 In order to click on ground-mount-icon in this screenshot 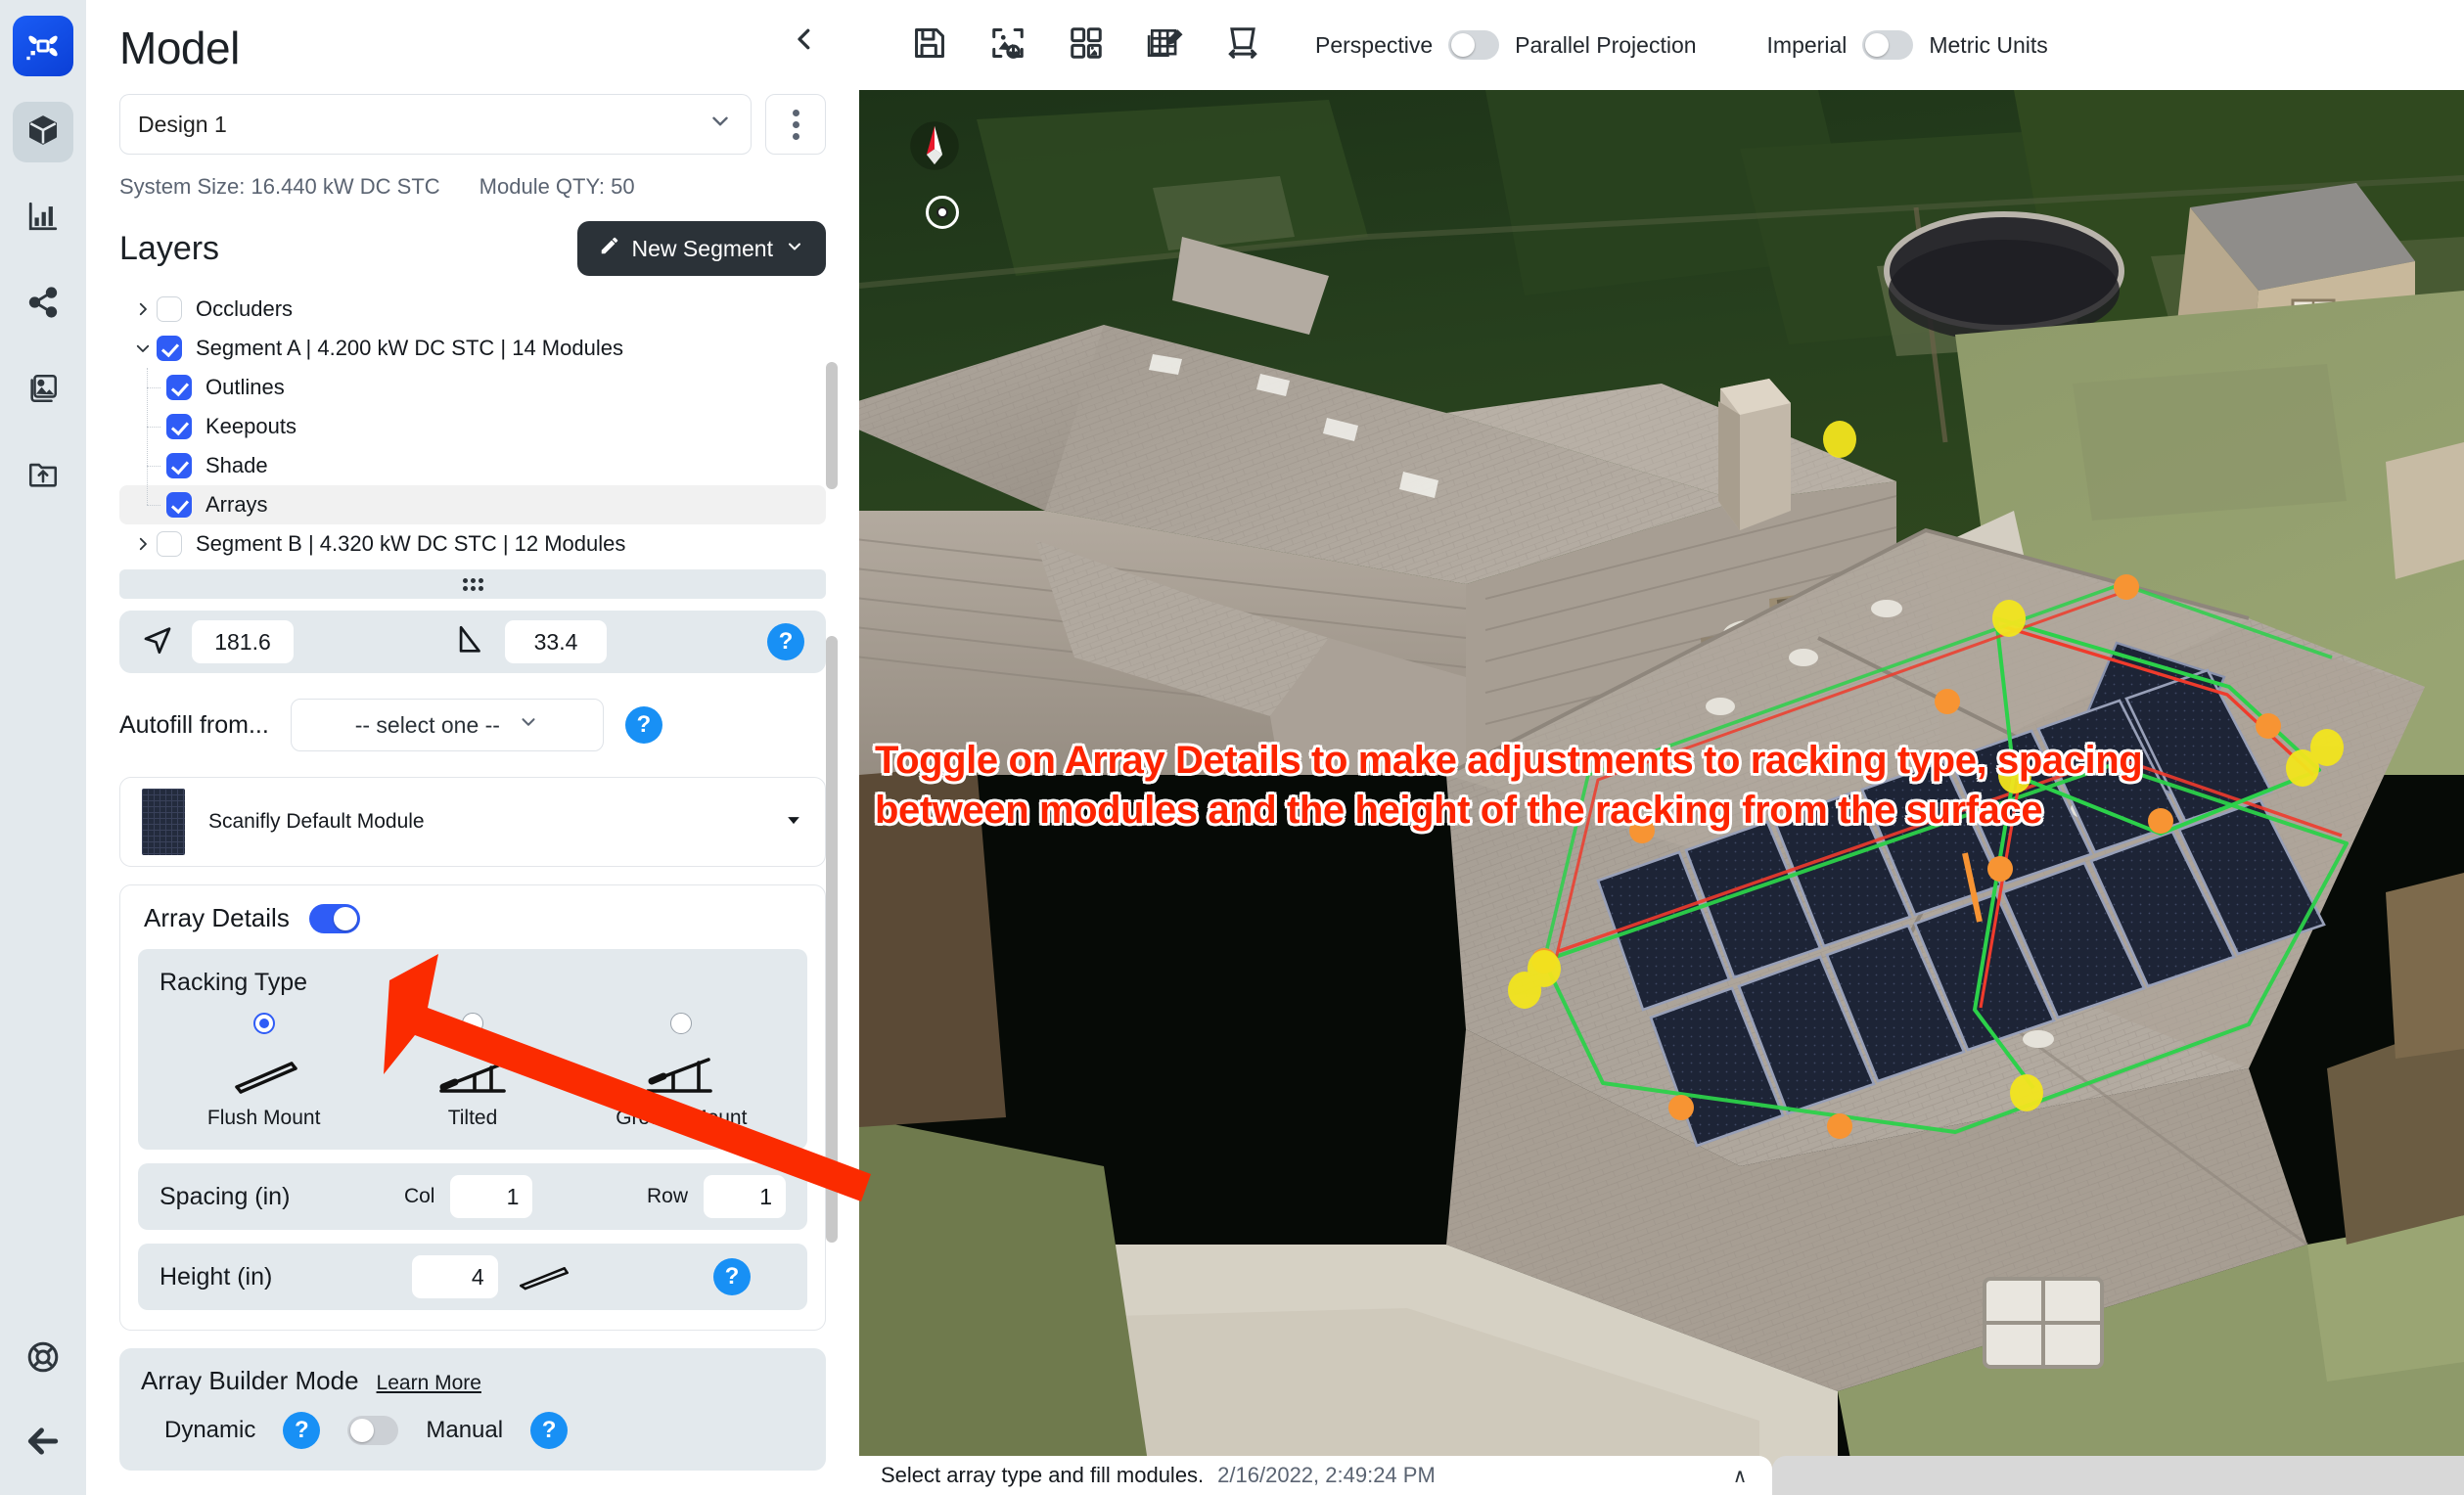, I will do `click(681, 1074)`.